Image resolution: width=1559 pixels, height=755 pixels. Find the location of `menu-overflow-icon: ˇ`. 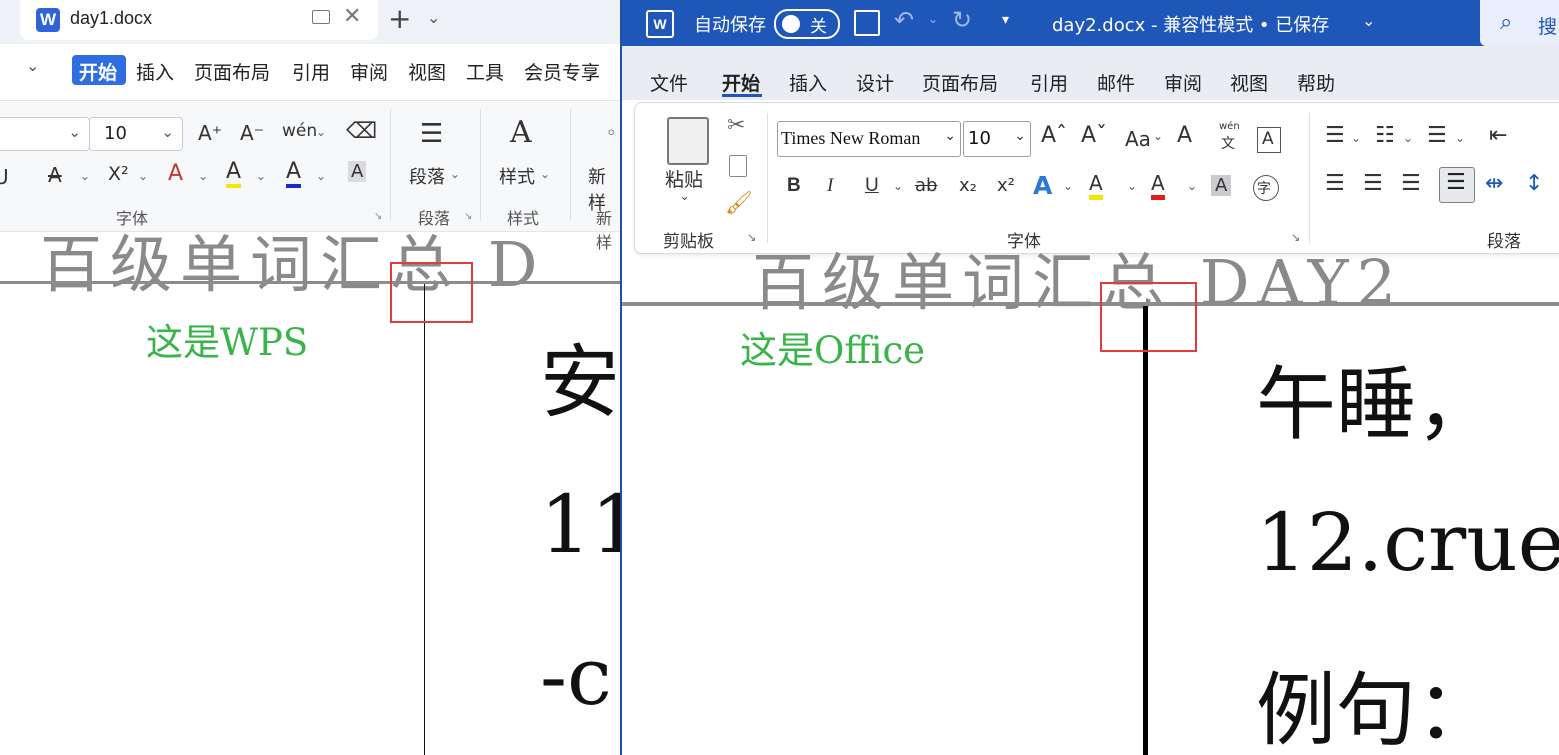

menu-overflow-icon: ˇ is located at coordinates (0, 64).